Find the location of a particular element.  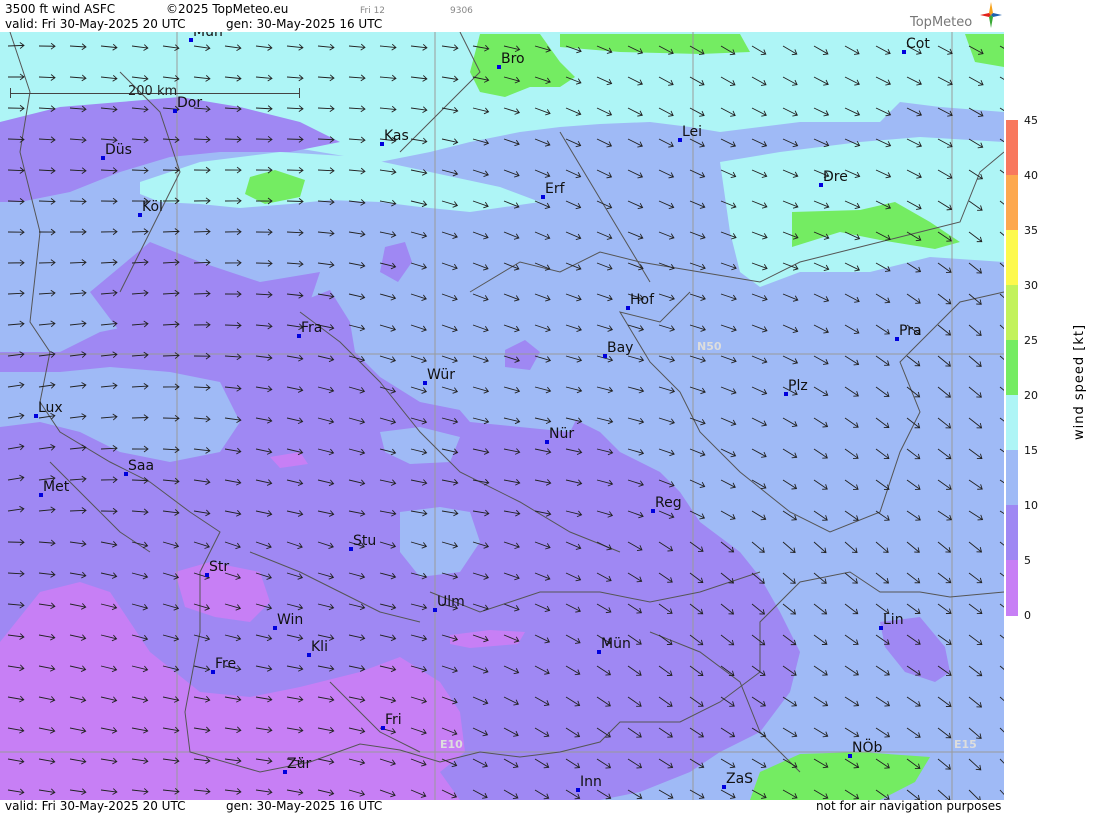

legend-tick-15: 15 is located at coordinates (1031, 450).